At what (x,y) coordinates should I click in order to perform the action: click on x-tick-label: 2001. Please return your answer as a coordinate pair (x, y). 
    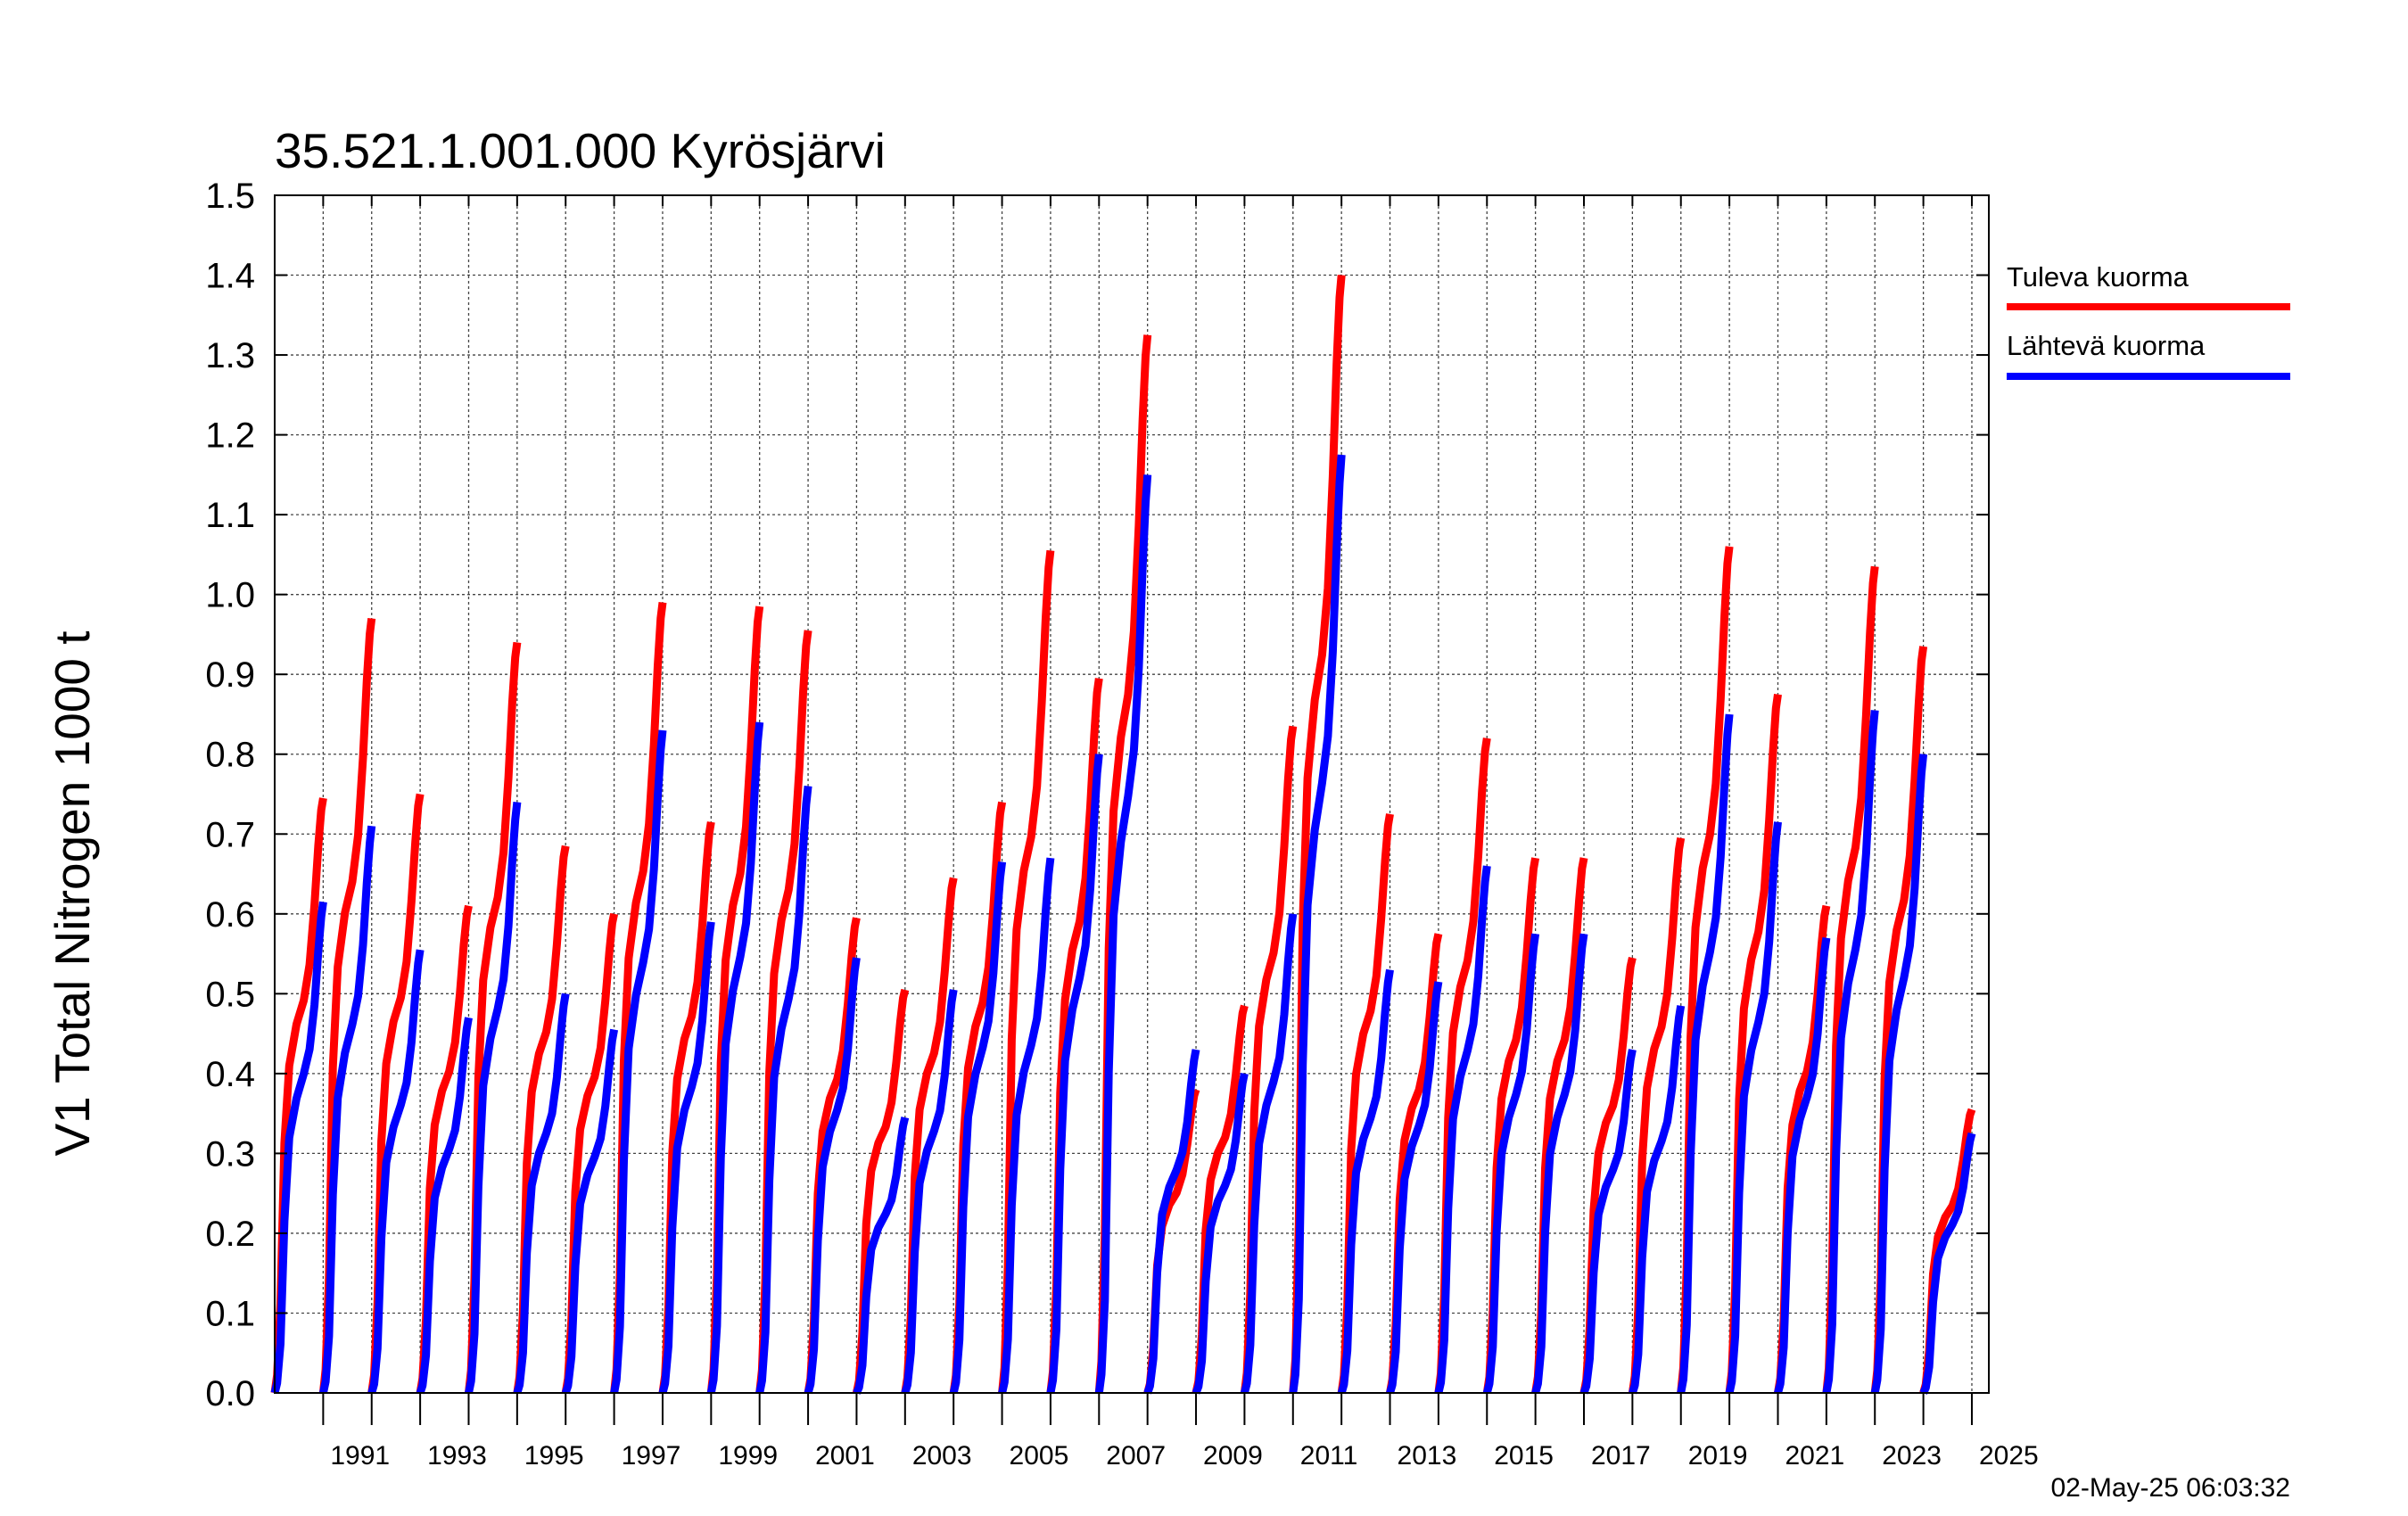
    Looking at the image, I should click on (845, 1456).